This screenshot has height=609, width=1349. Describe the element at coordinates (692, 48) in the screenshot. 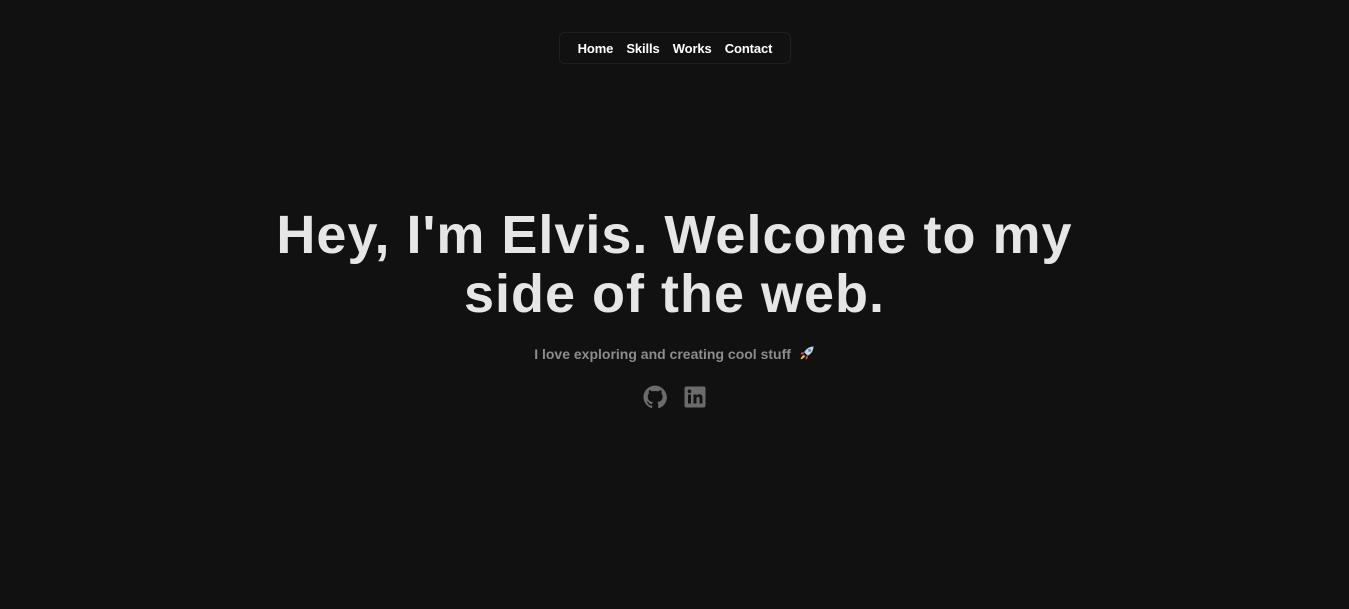

I see `nav-works-link: Works` at that location.